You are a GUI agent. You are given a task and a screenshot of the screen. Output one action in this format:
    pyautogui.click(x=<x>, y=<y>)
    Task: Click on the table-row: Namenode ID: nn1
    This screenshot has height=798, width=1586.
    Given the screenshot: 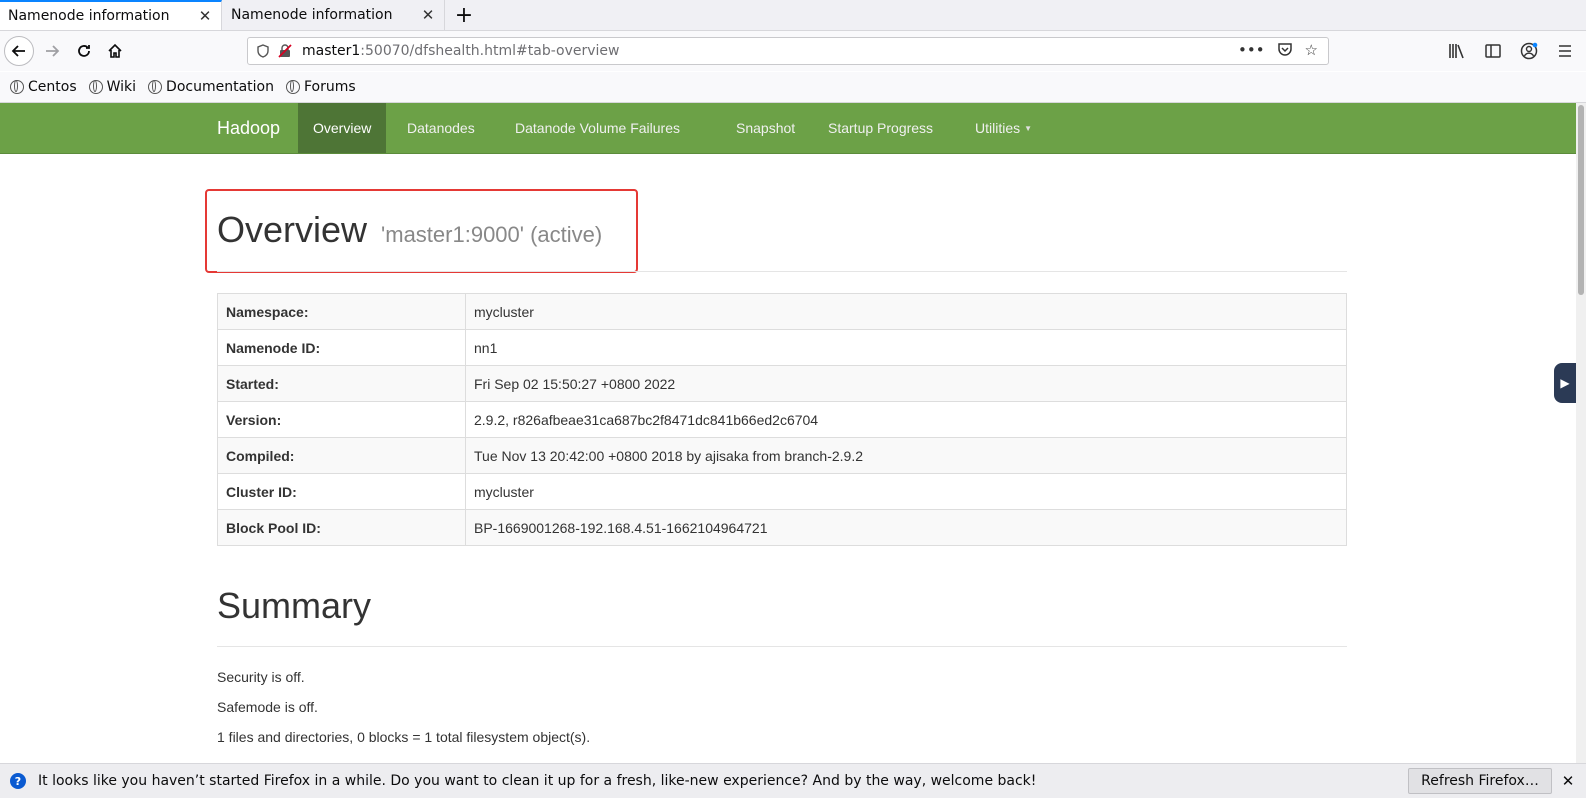 What is the action you would take?
    pyautogui.click(x=782, y=347)
    